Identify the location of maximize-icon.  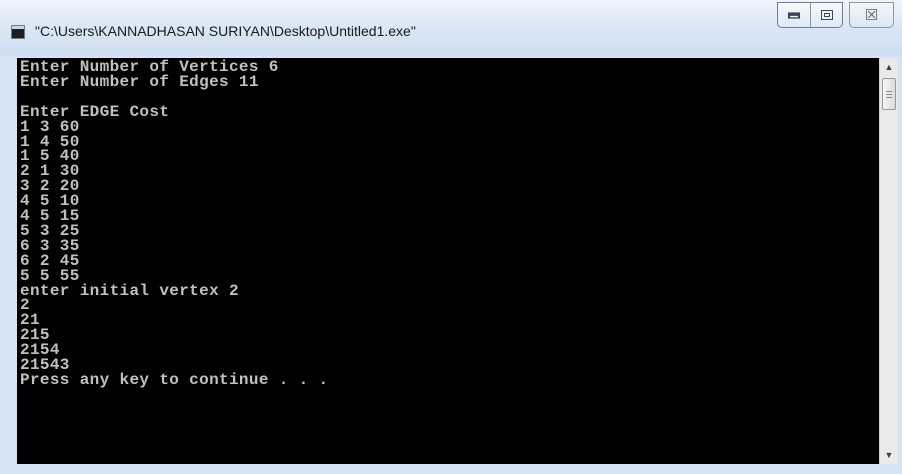
(827, 15).